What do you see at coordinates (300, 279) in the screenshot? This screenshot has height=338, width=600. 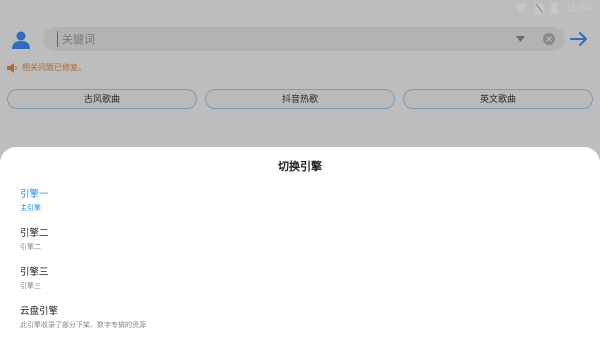 I see `engine-option-3: 引擎三 引擎三` at bounding box center [300, 279].